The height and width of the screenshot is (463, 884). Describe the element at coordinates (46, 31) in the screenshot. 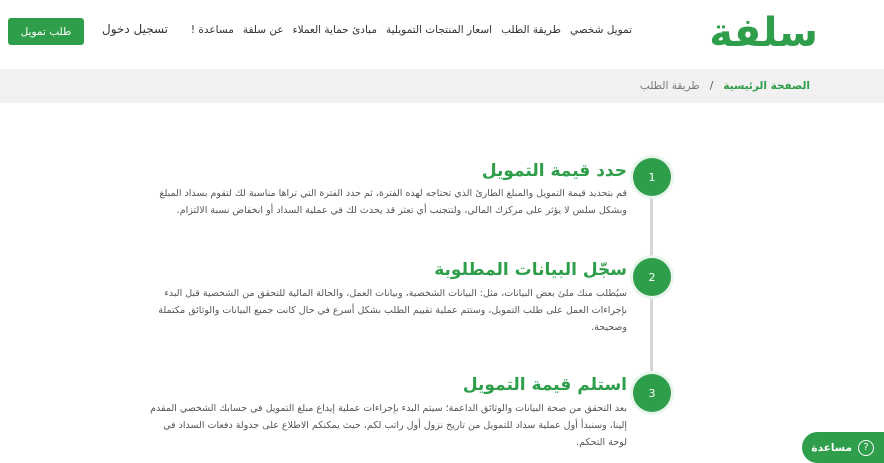

I see `apply-finance-button: طلب تمويل` at that location.